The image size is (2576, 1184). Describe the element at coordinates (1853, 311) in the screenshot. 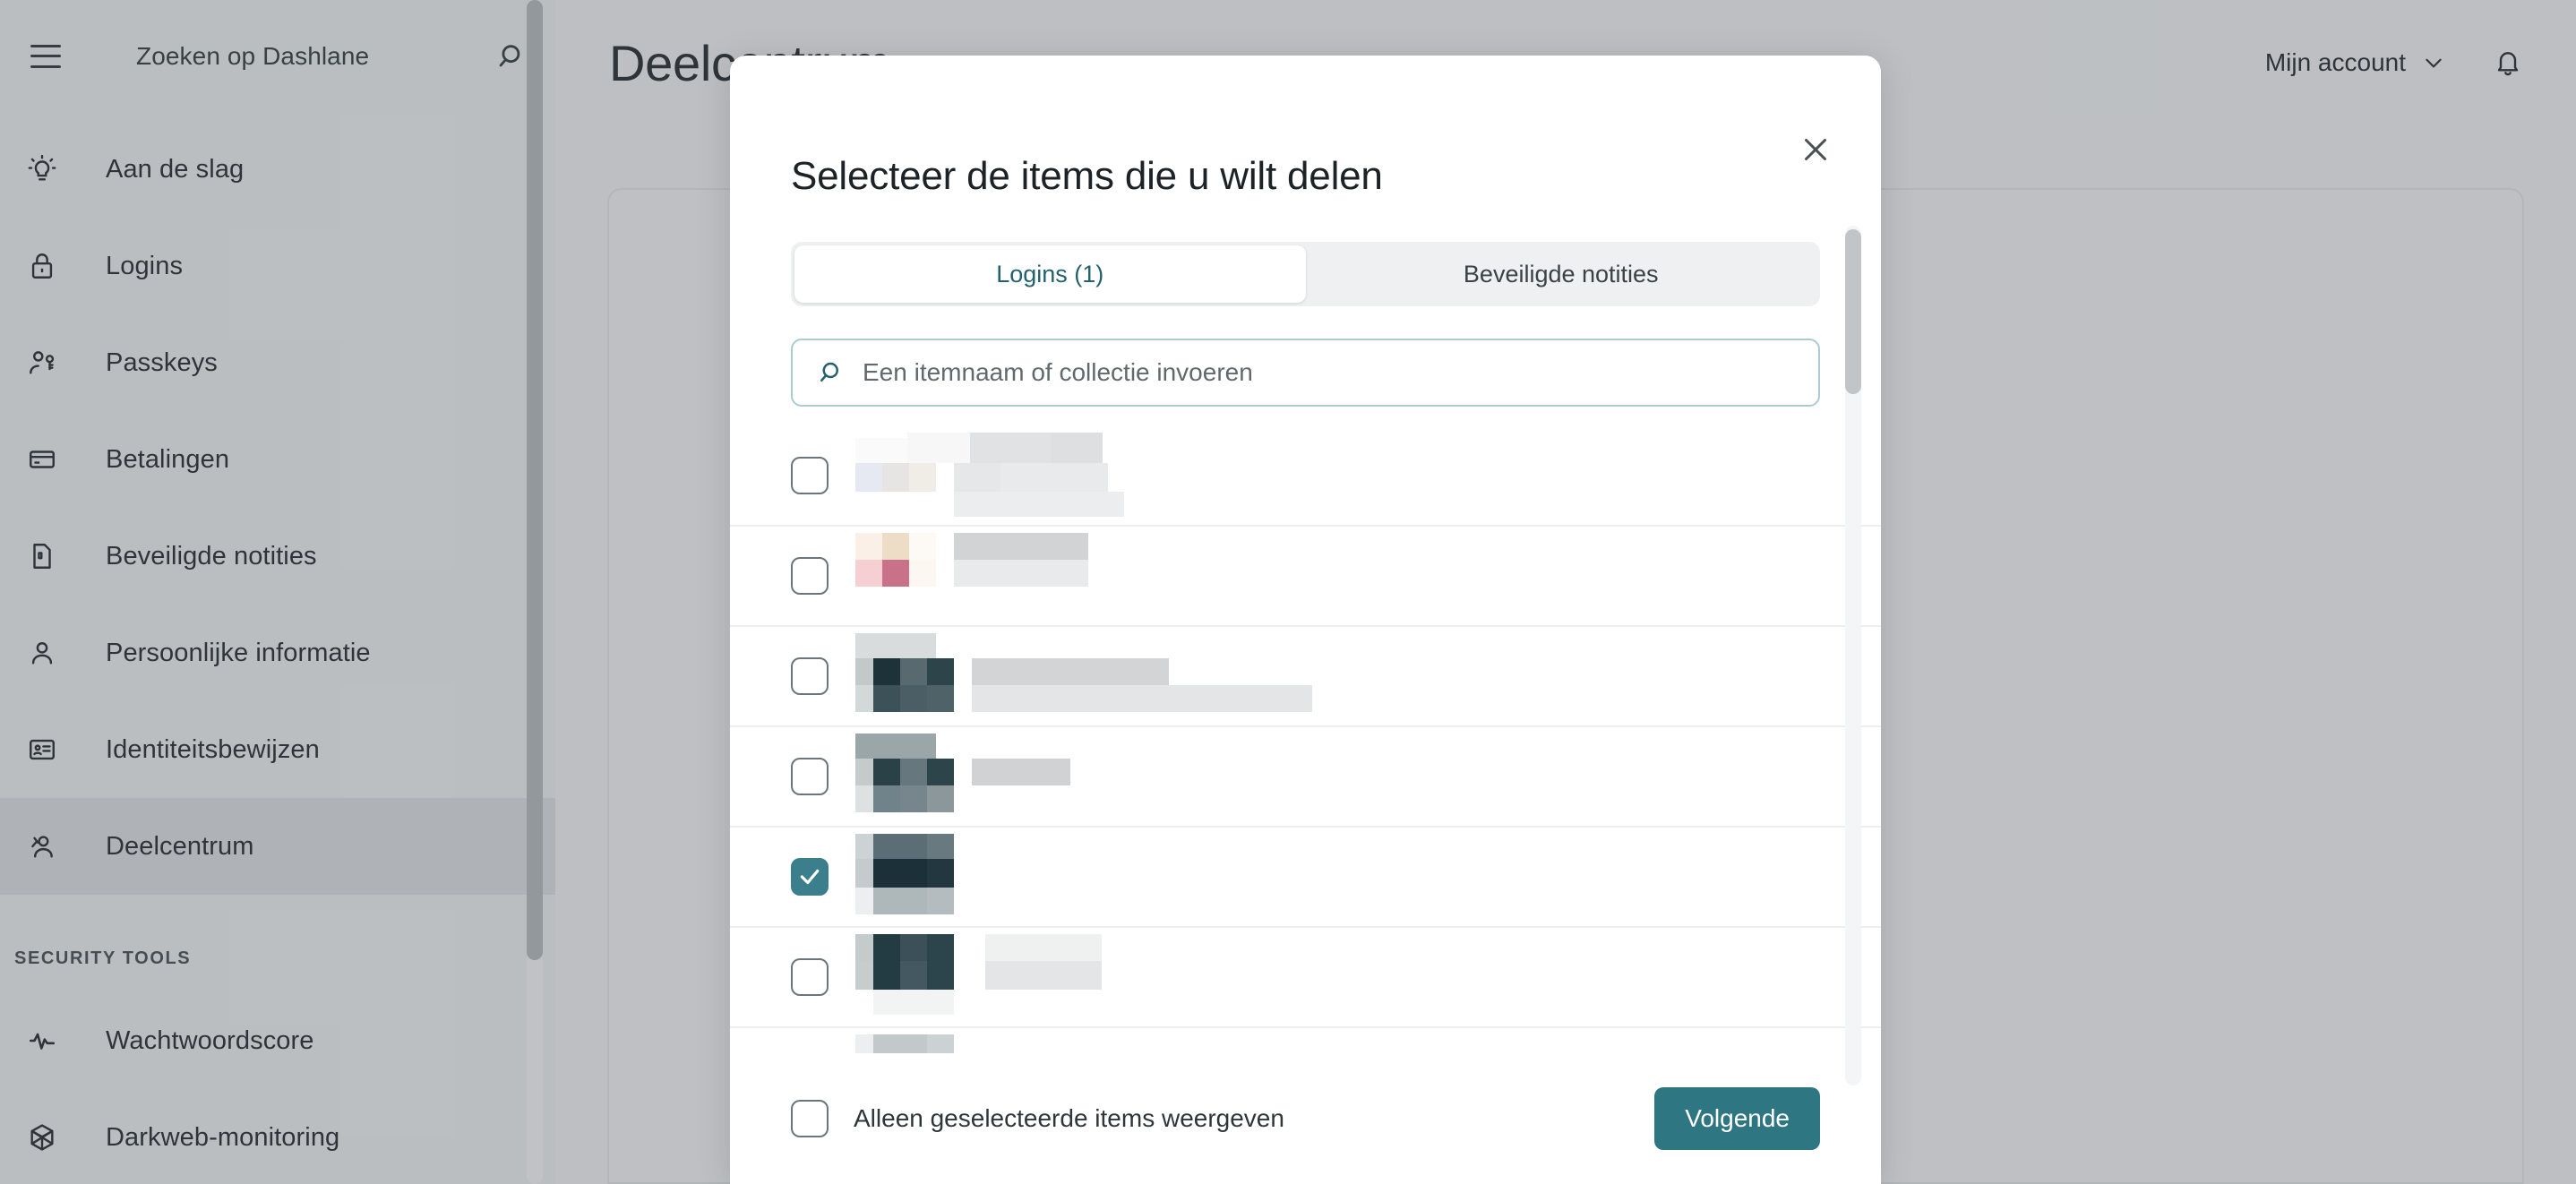

I see `modal-scrollbar-thumb` at that location.